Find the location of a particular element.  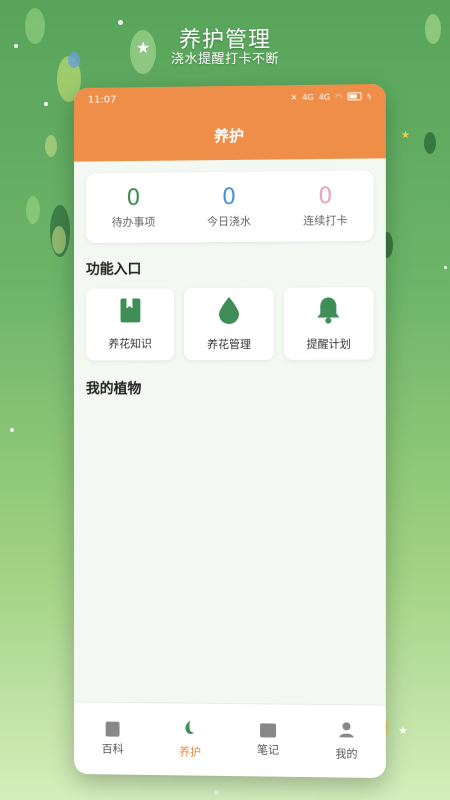

stat-checkin-streak: 0 连续打卡 is located at coordinates (325, 206).